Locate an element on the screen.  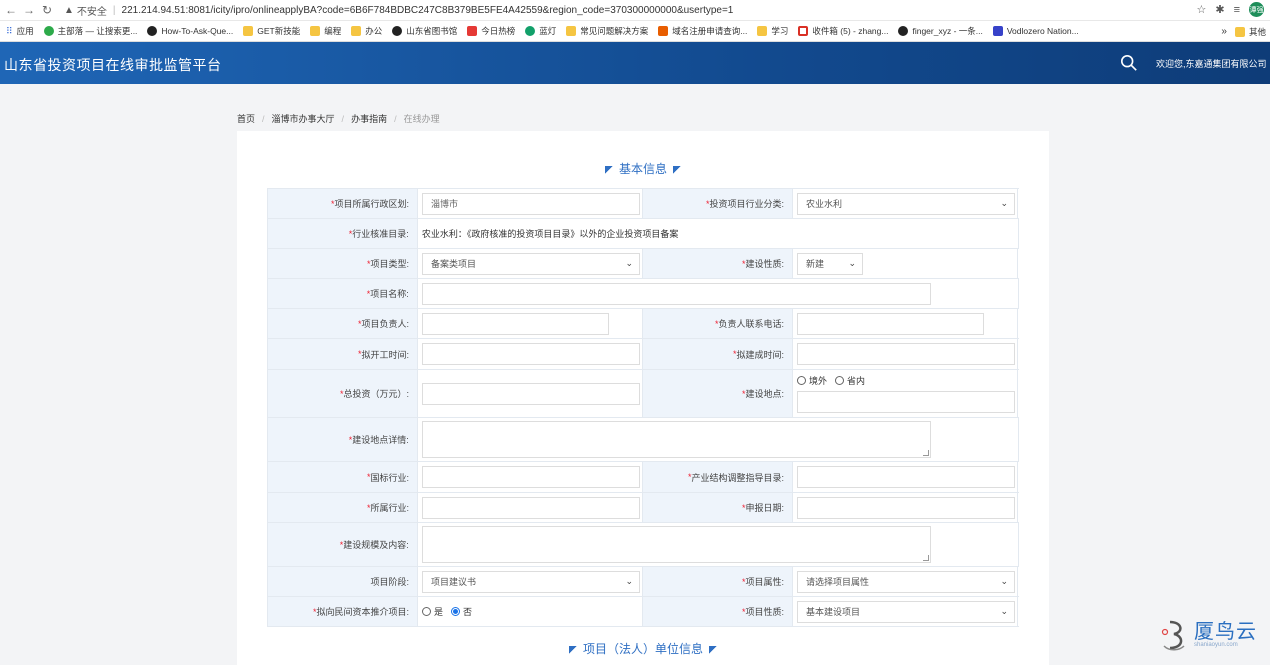
unit-info-title: 项目（法人）单位信息 is located at coordinates (643, 648).